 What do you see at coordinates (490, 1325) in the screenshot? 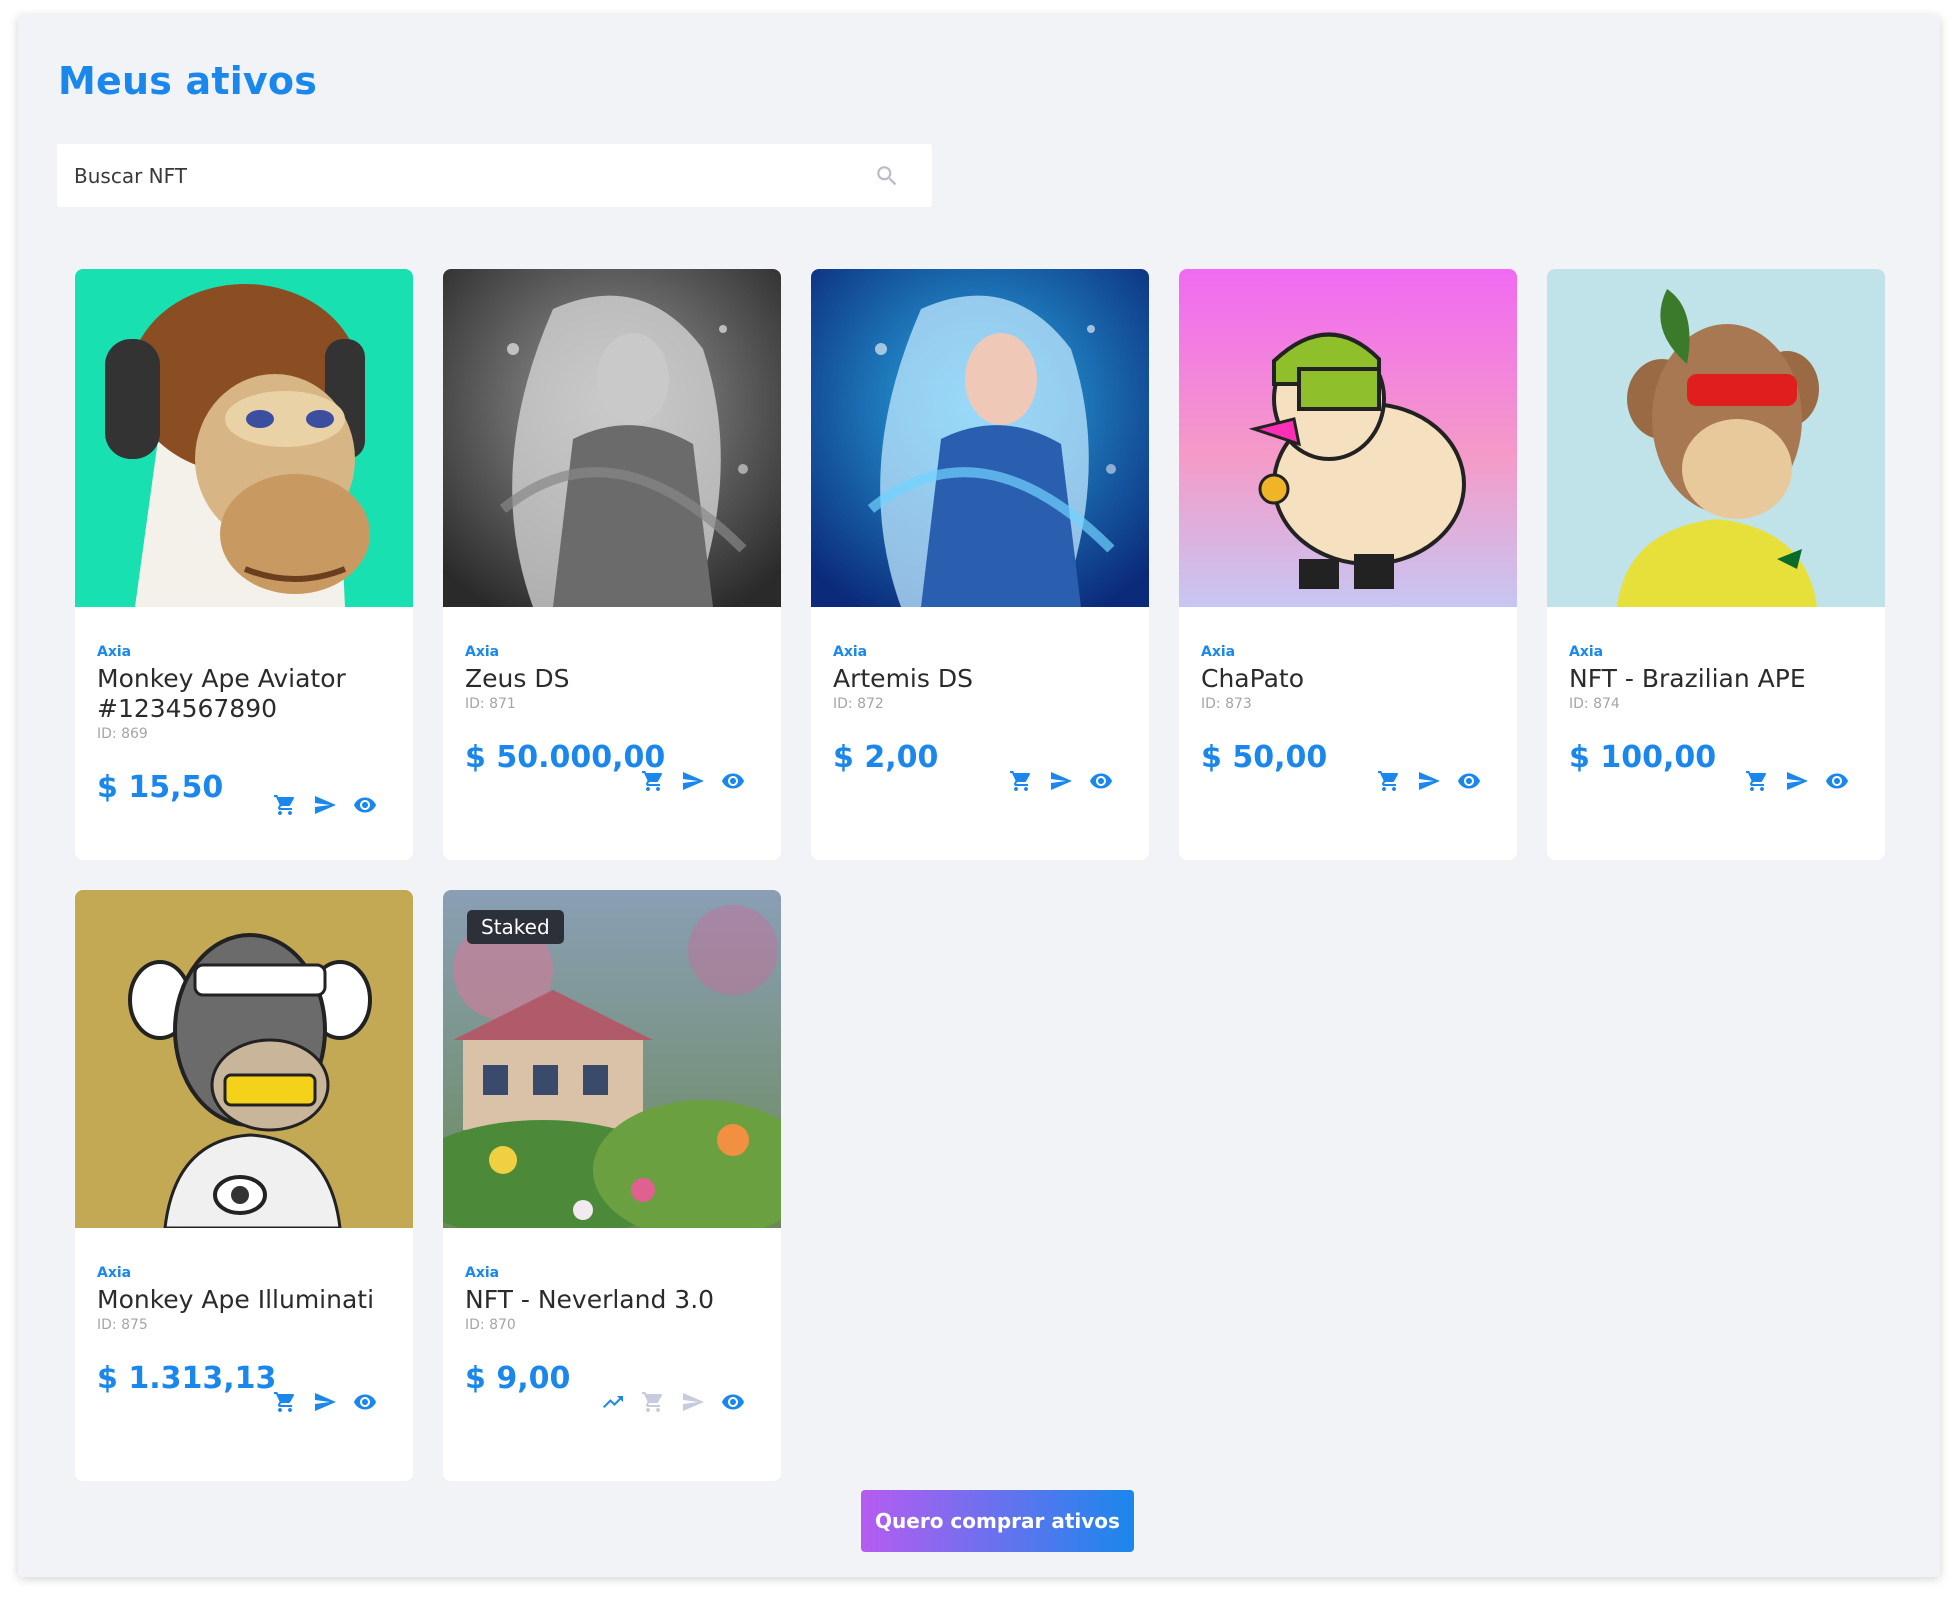
I see `nft-id: ID: 870` at bounding box center [490, 1325].